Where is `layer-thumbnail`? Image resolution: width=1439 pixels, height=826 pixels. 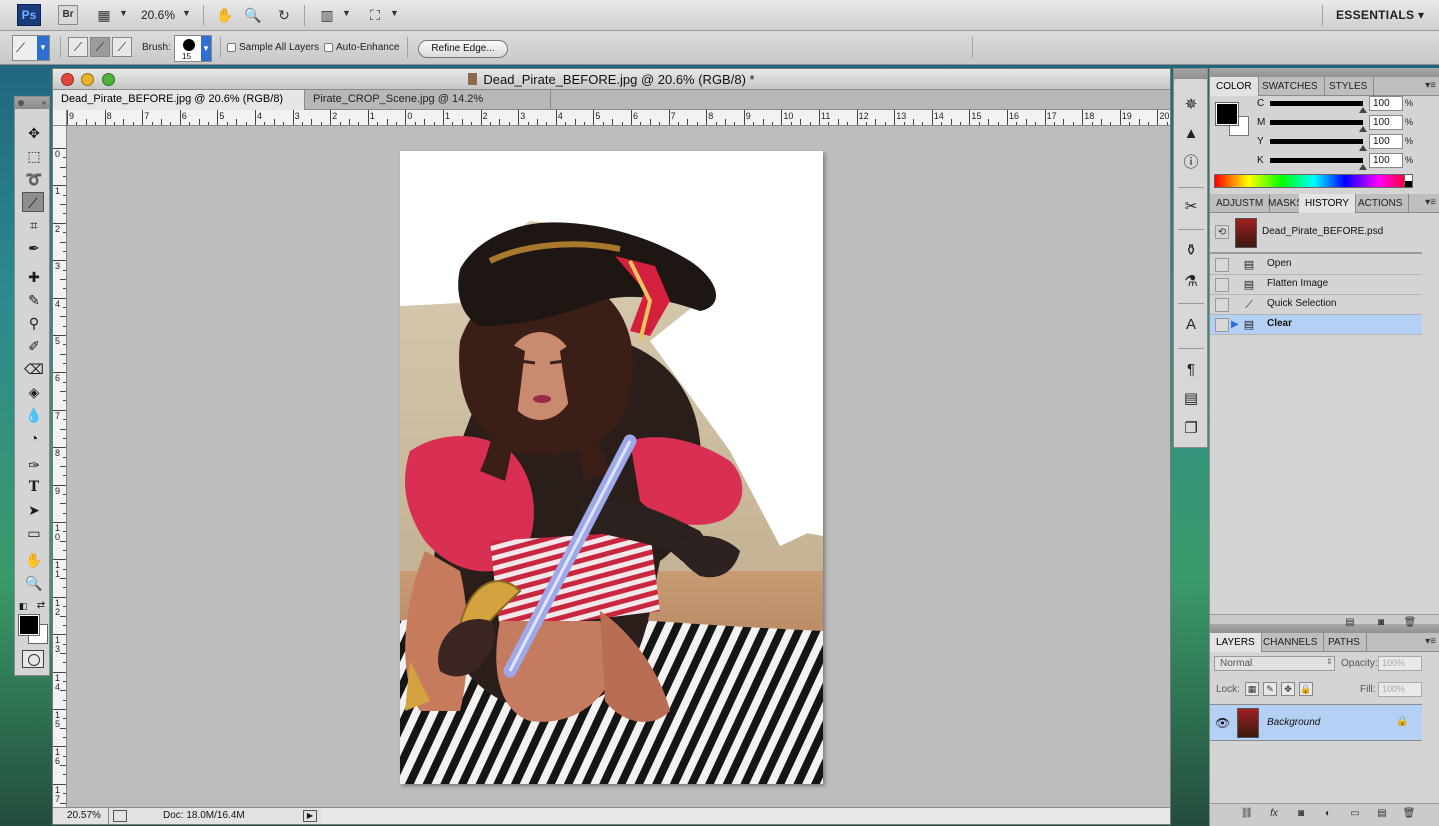 layer-thumbnail is located at coordinates (1248, 723).